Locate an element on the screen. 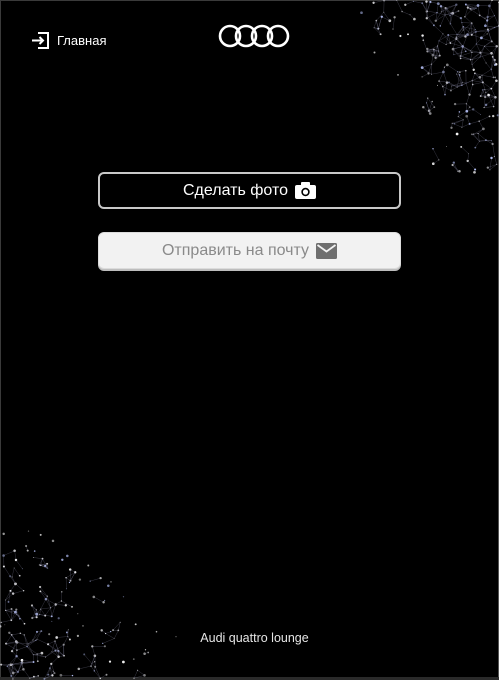 The height and width of the screenshot is (680, 499). take-photo-button: Сделать фото is located at coordinates (249, 190).